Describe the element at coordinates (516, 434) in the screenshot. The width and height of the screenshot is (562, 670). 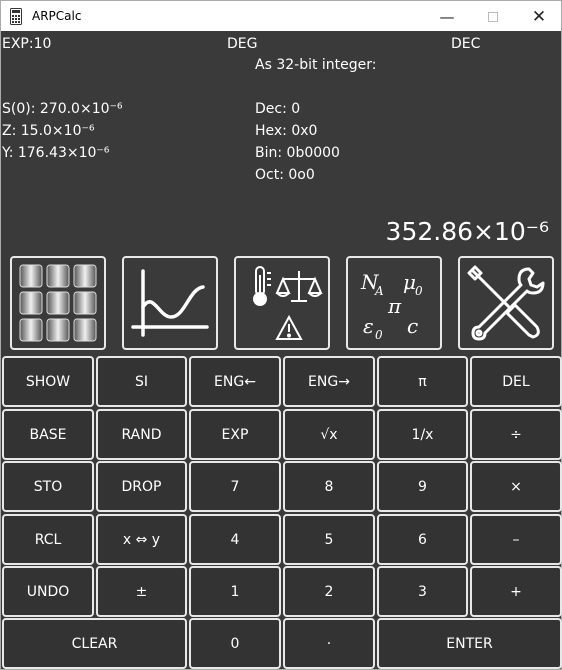
I see `divide-key: ÷` at that location.